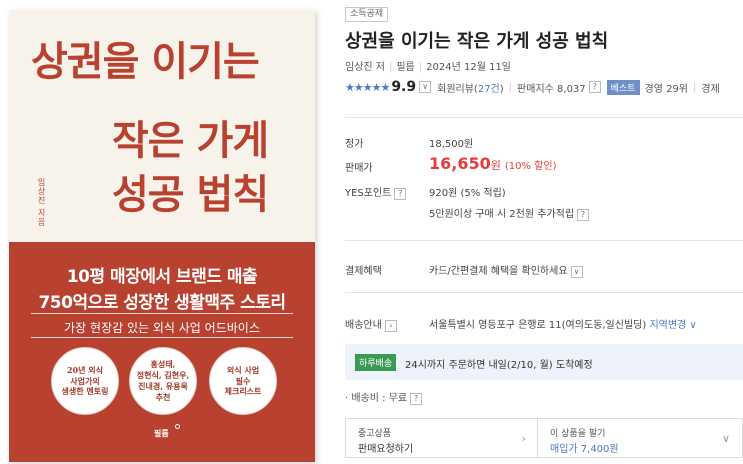 Image resolution: width=743 pixels, height=464 pixels. Describe the element at coordinates (442, 438) in the screenshot. I see `used-sell-request-button: 중고상품 판매요청하기 ›` at that location.